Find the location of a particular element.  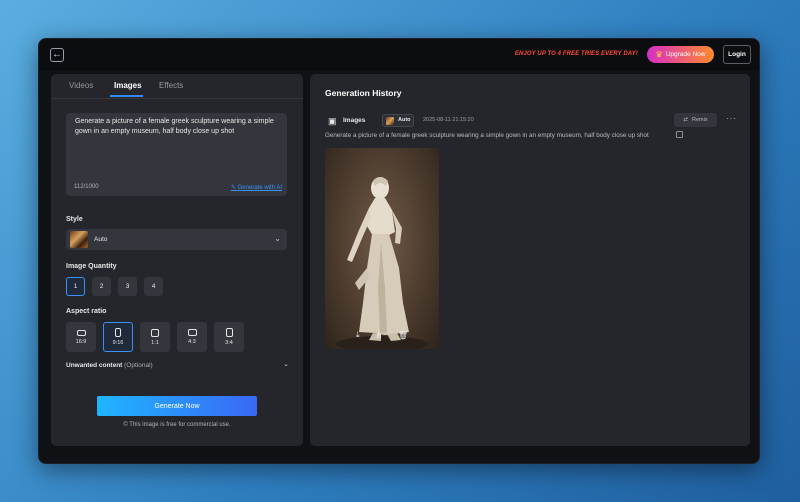

active-tab-indicator is located at coordinates (126, 96).